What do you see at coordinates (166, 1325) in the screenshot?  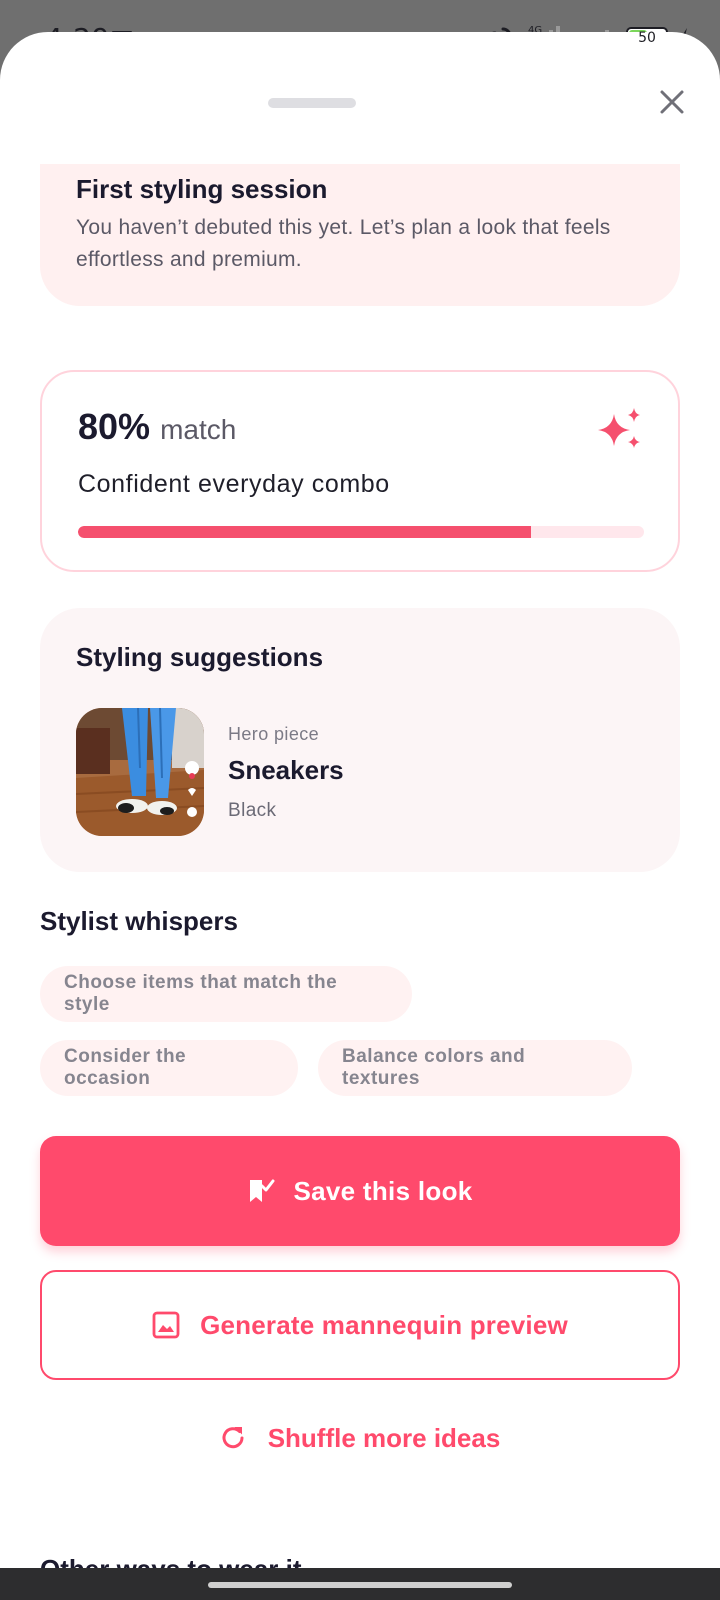 I see `image-icon` at bounding box center [166, 1325].